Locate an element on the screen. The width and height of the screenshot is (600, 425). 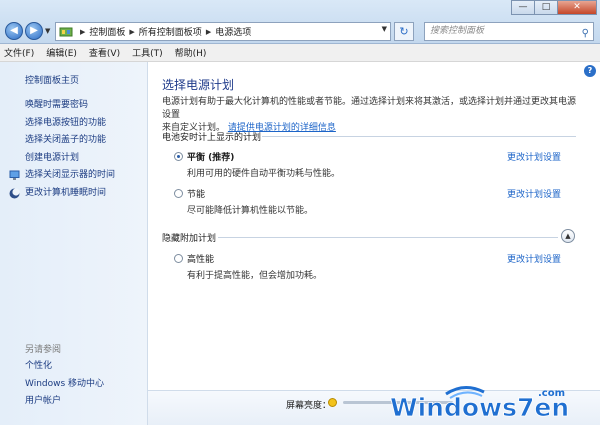
collapse-hidden-plans-button: ▲ is located at coordinates (568, 236).